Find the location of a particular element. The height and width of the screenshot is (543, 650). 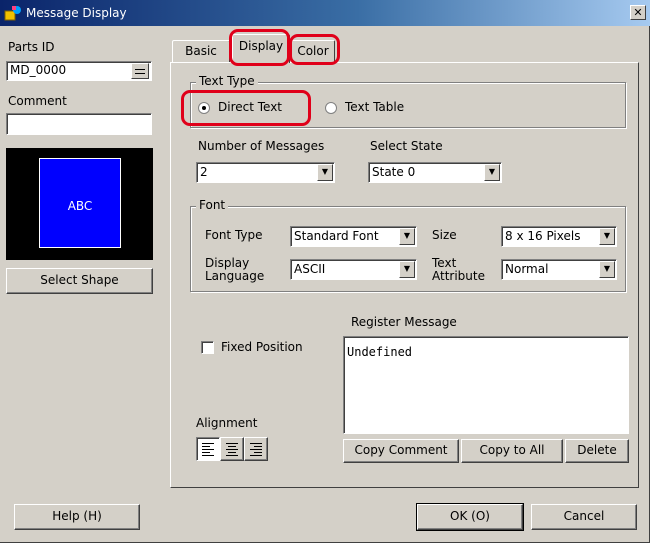

number-of-messages-dropdown: 2 ▼ is located at coordinates (265, 172).